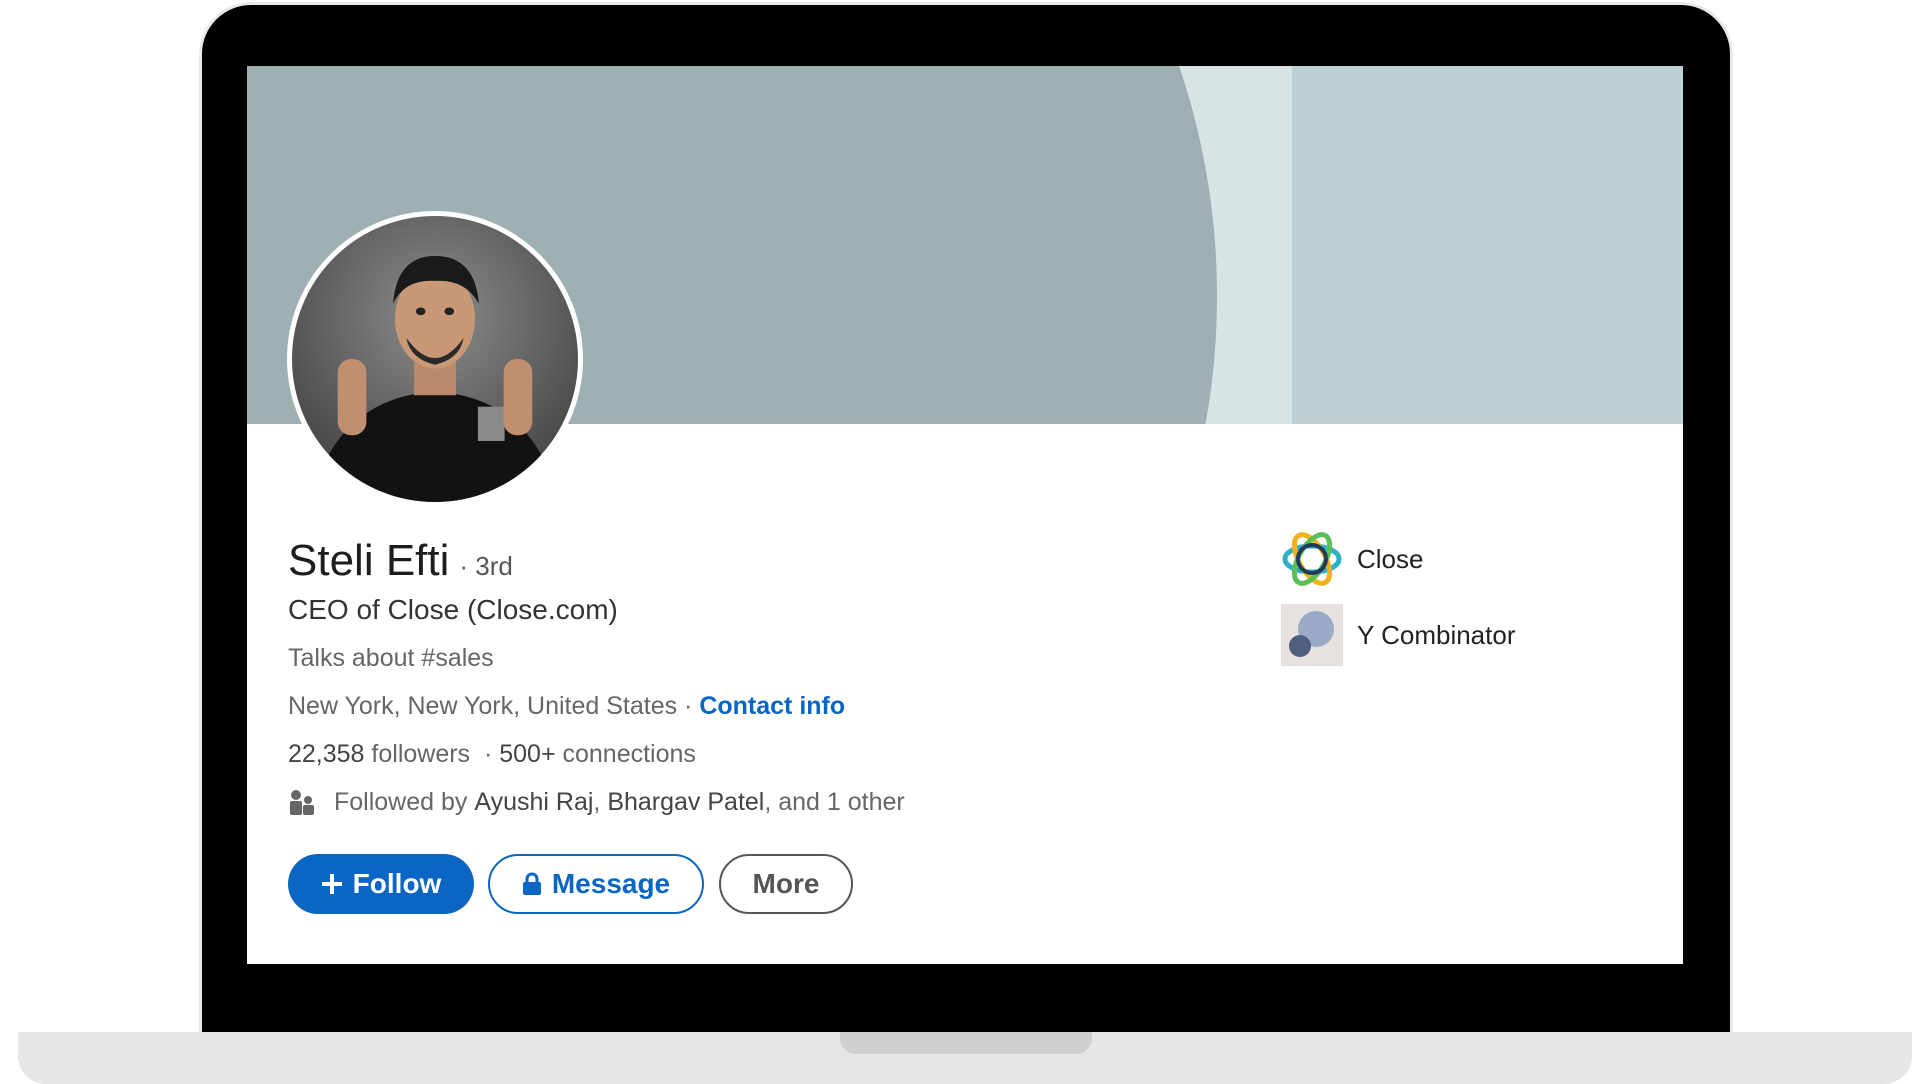 This screenshot has width=1920, height=1084. What do you see at coordinates (391, 658) in the screenshot?
I see `talks-about: Talks about #sales` at bounding box center [391, 658].